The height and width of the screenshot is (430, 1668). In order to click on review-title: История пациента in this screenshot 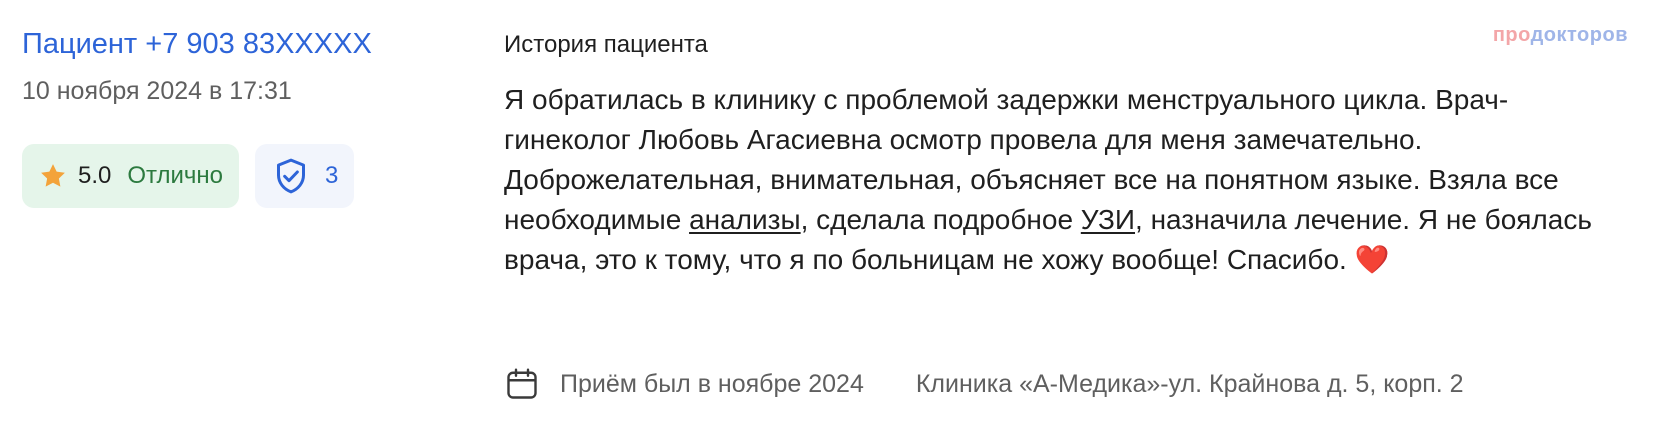, I will do `click(606, 44)`.